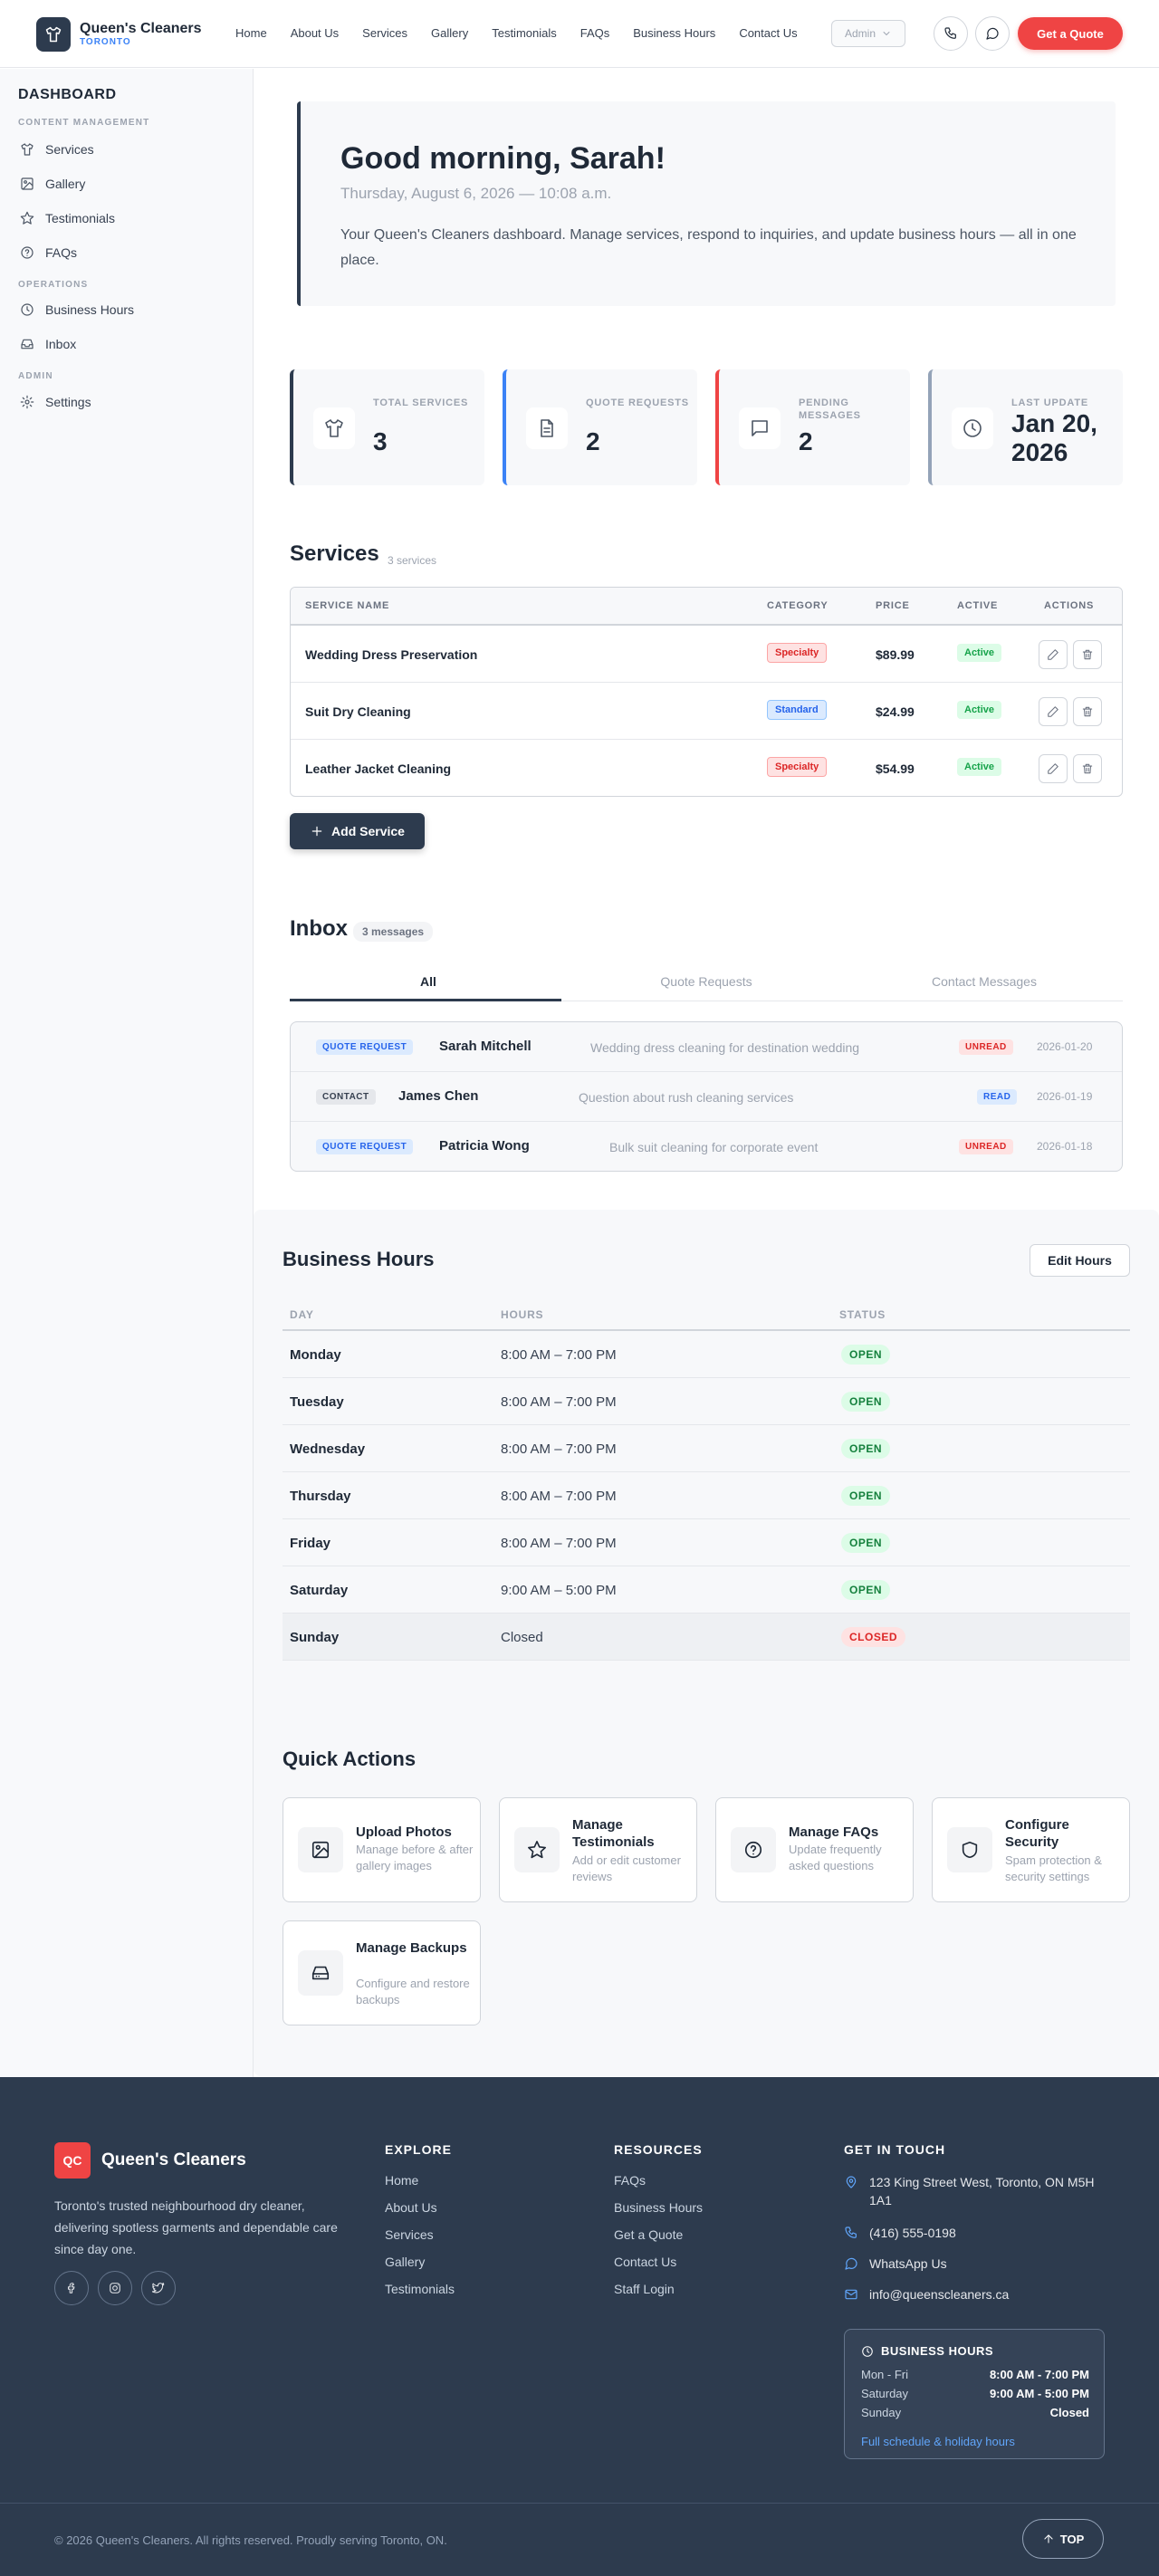 The image size is (1159, 2576). Describe the element at coordinates (119, 34) in the screenshot. I see `brand-logo: Queen's Cleaners TORONTO` at that location.